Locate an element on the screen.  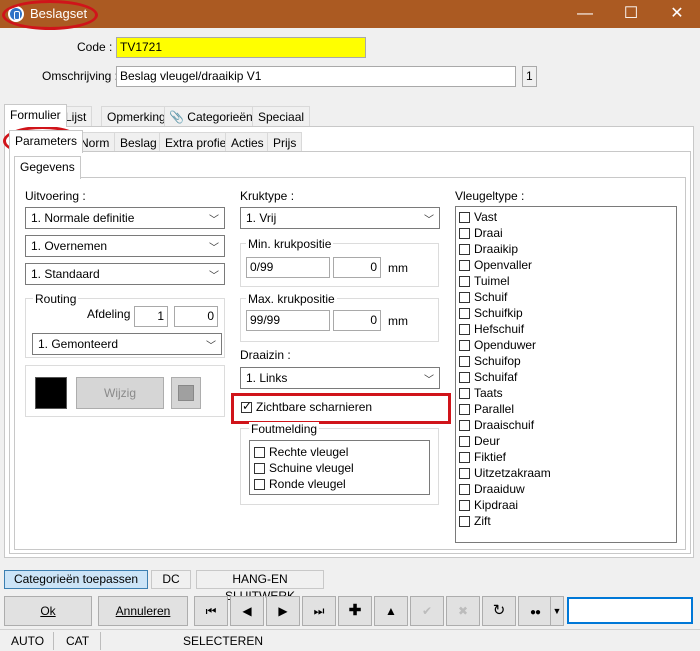
vleugeltype-item-label: Openduwer is located at coordinates (505, 345).